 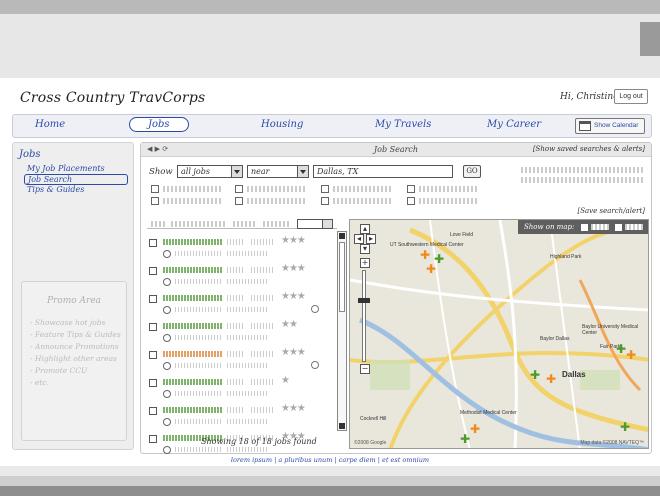 What do you see at coordinates (242, 389) in the screenshot?
I see `table-row: ★` at bounding box center [242, 389].